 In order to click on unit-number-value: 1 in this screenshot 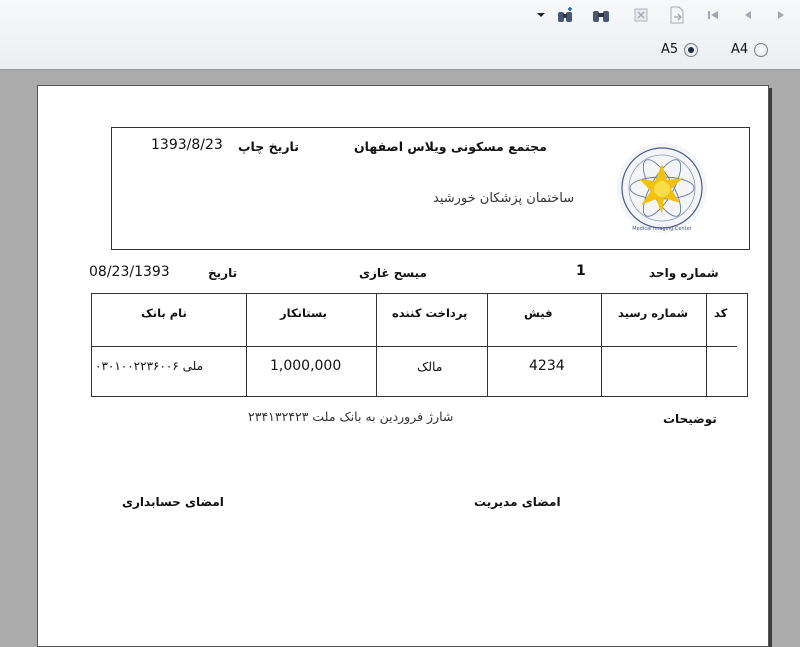, I will do `click(581, 271)`.